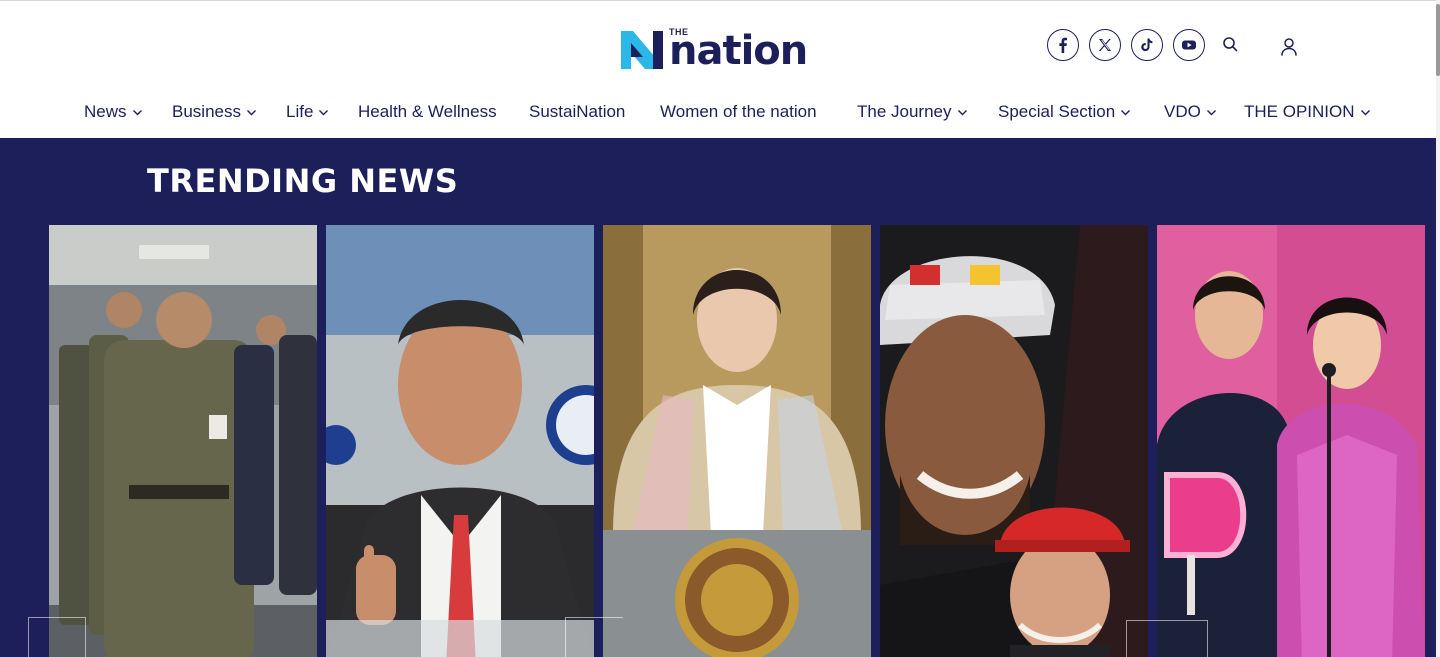 The height and width of the screenshot is (657, 1440). I want to click on news-image-award-ceremony, so click(1291, 441).